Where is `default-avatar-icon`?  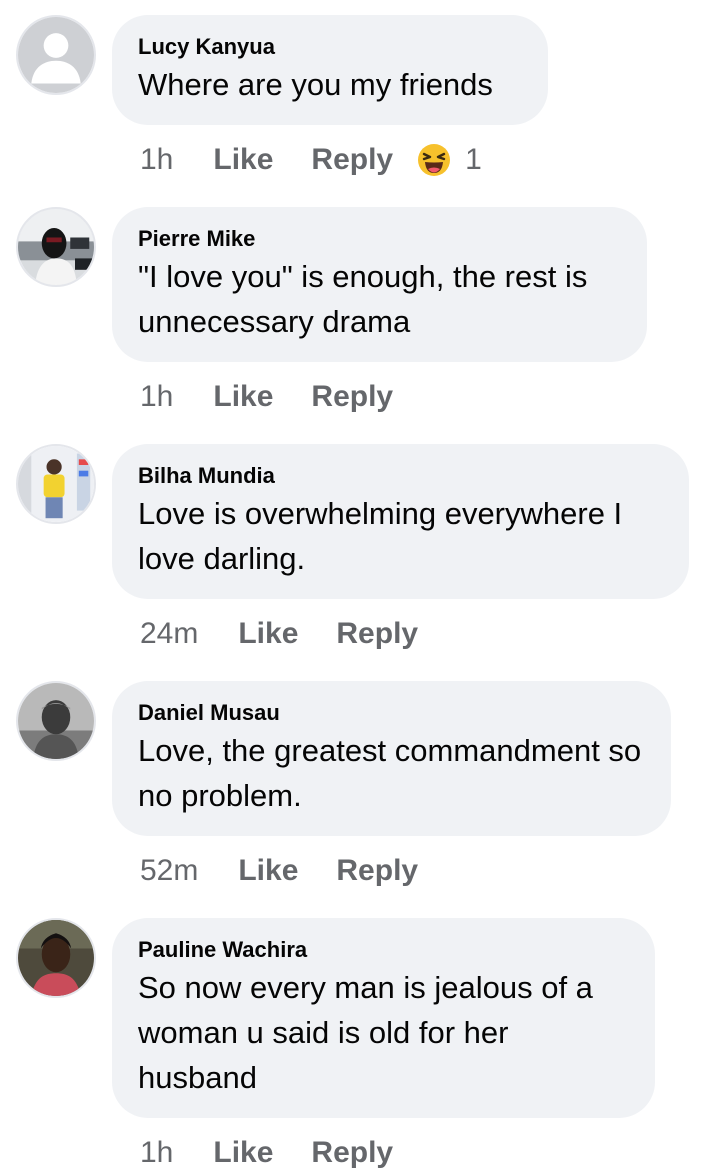 default-avatar-icon is located at coordinates (56, 55).